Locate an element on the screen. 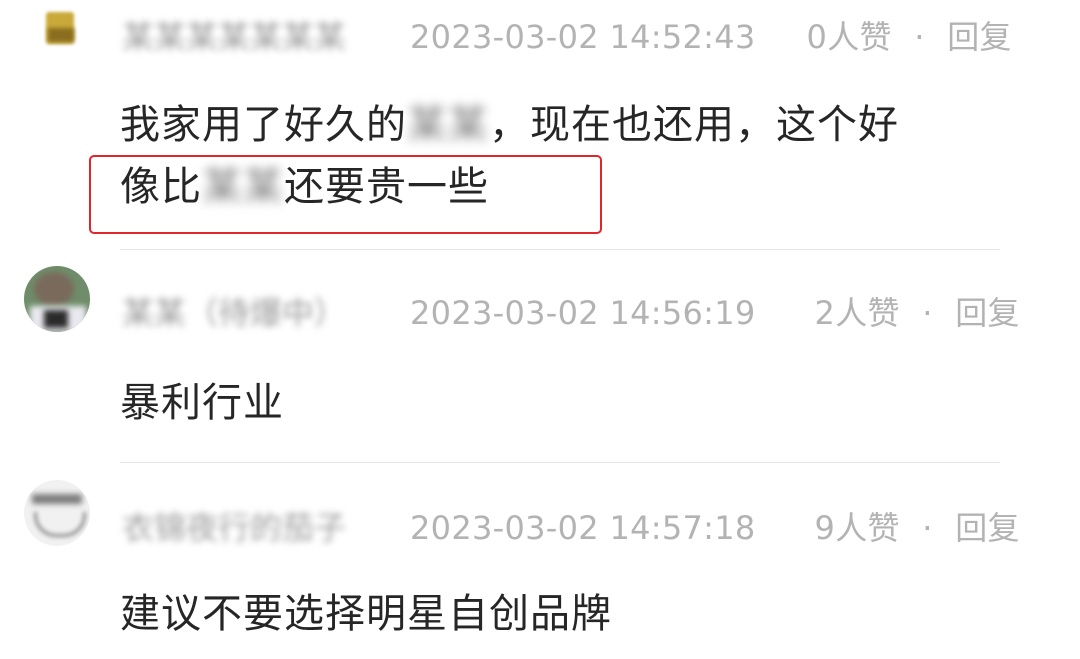 The image size is (1080, 659). comment-text: 建议不要选择明星自创品牌 is located at coordinates (366, 614).